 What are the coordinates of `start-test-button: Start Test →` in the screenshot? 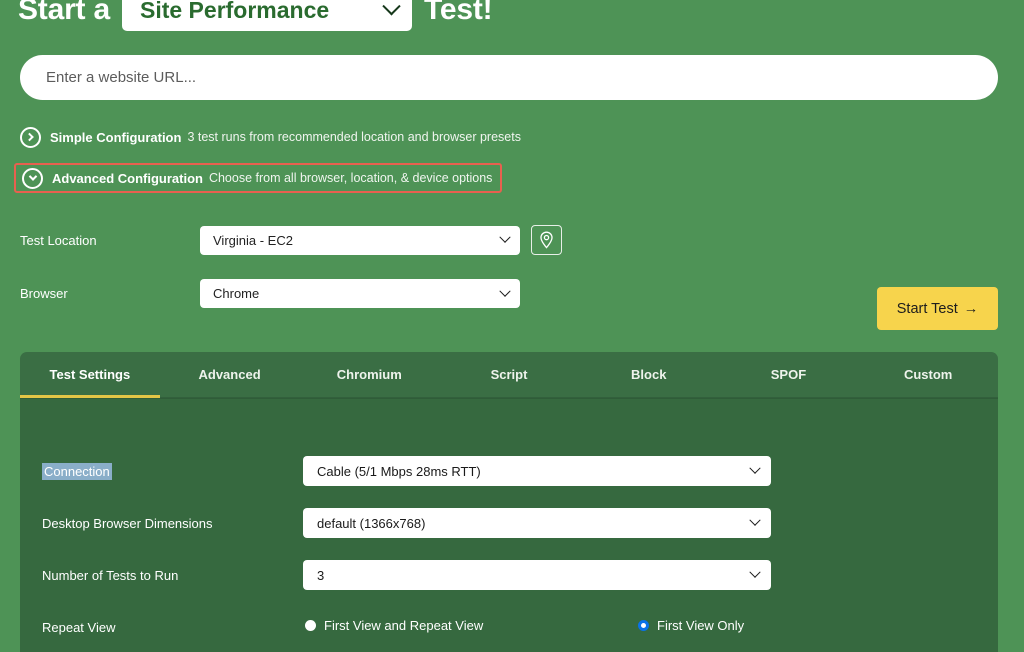 It's located at (937, 308).